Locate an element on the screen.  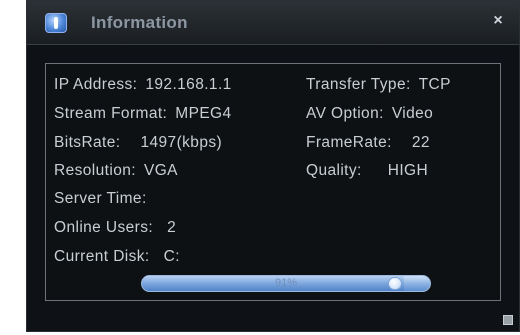
av-option-field: AV Option: Video is located at coordinates (369, 114).